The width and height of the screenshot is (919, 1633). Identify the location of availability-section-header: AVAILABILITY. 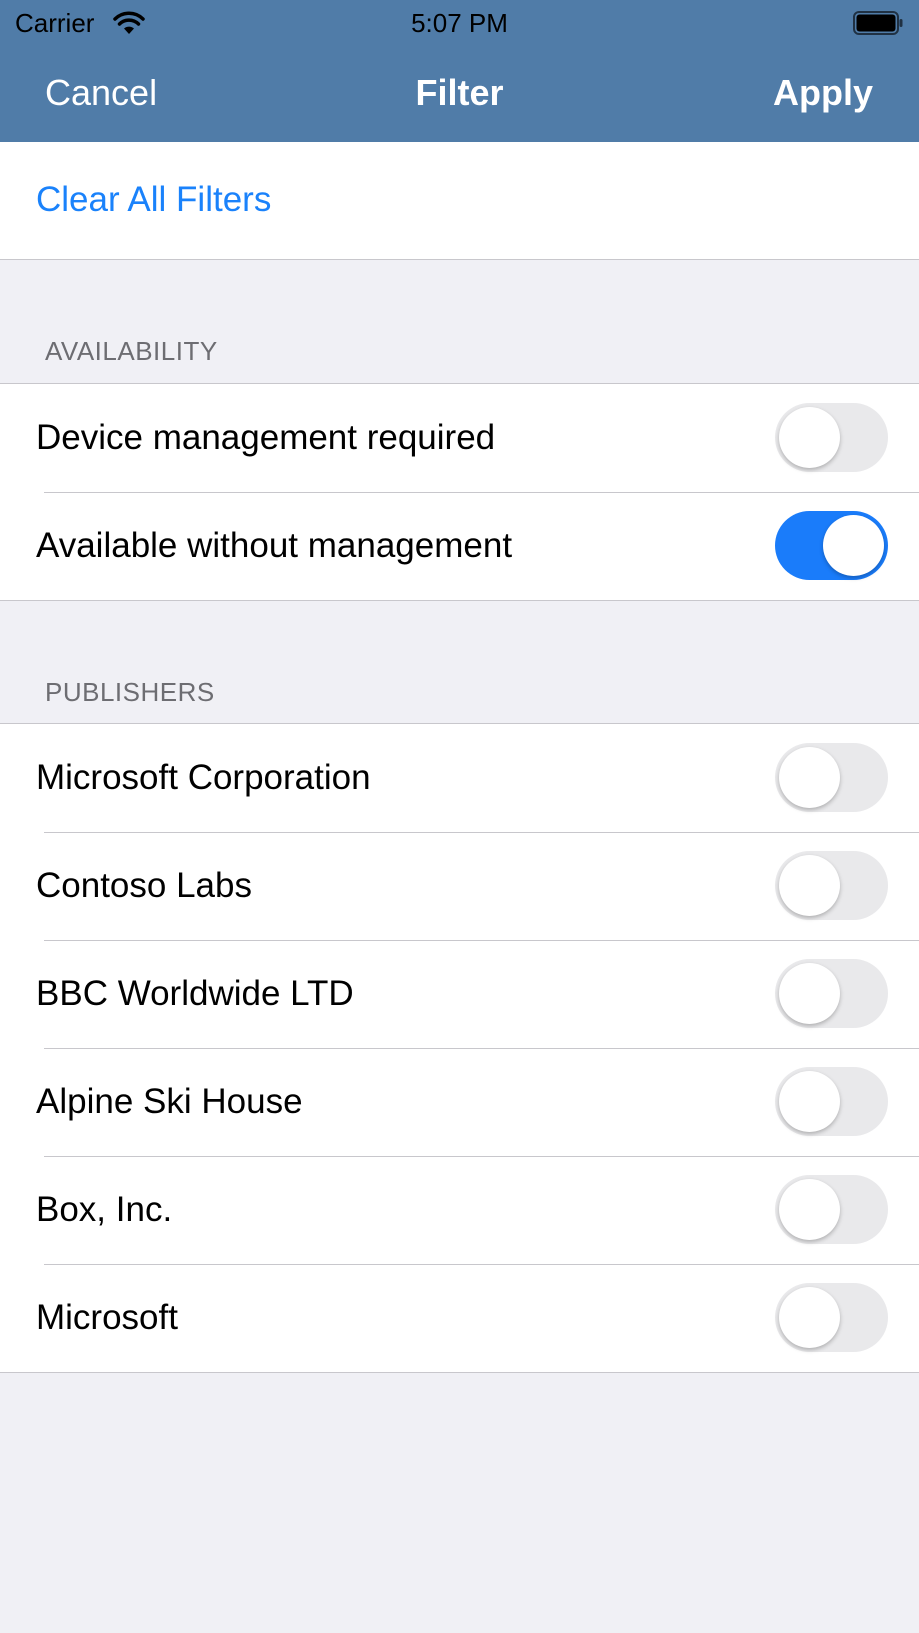
(131, 351).